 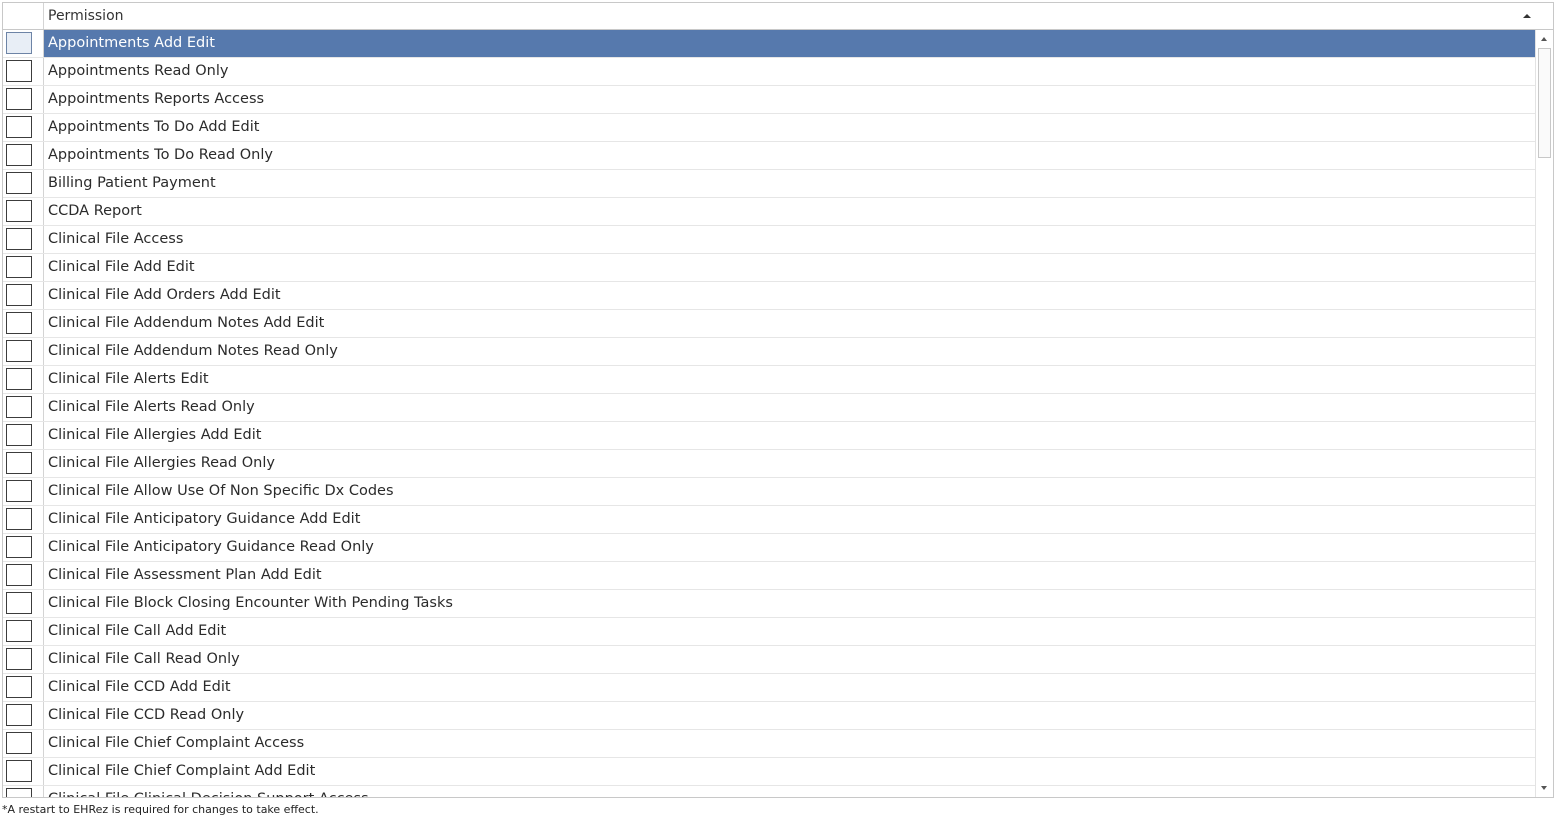 What do you see at coordinates (95, 211) in the screenshot?
I see `permission-label: CCDA Report` at bounding box center [95, 211].